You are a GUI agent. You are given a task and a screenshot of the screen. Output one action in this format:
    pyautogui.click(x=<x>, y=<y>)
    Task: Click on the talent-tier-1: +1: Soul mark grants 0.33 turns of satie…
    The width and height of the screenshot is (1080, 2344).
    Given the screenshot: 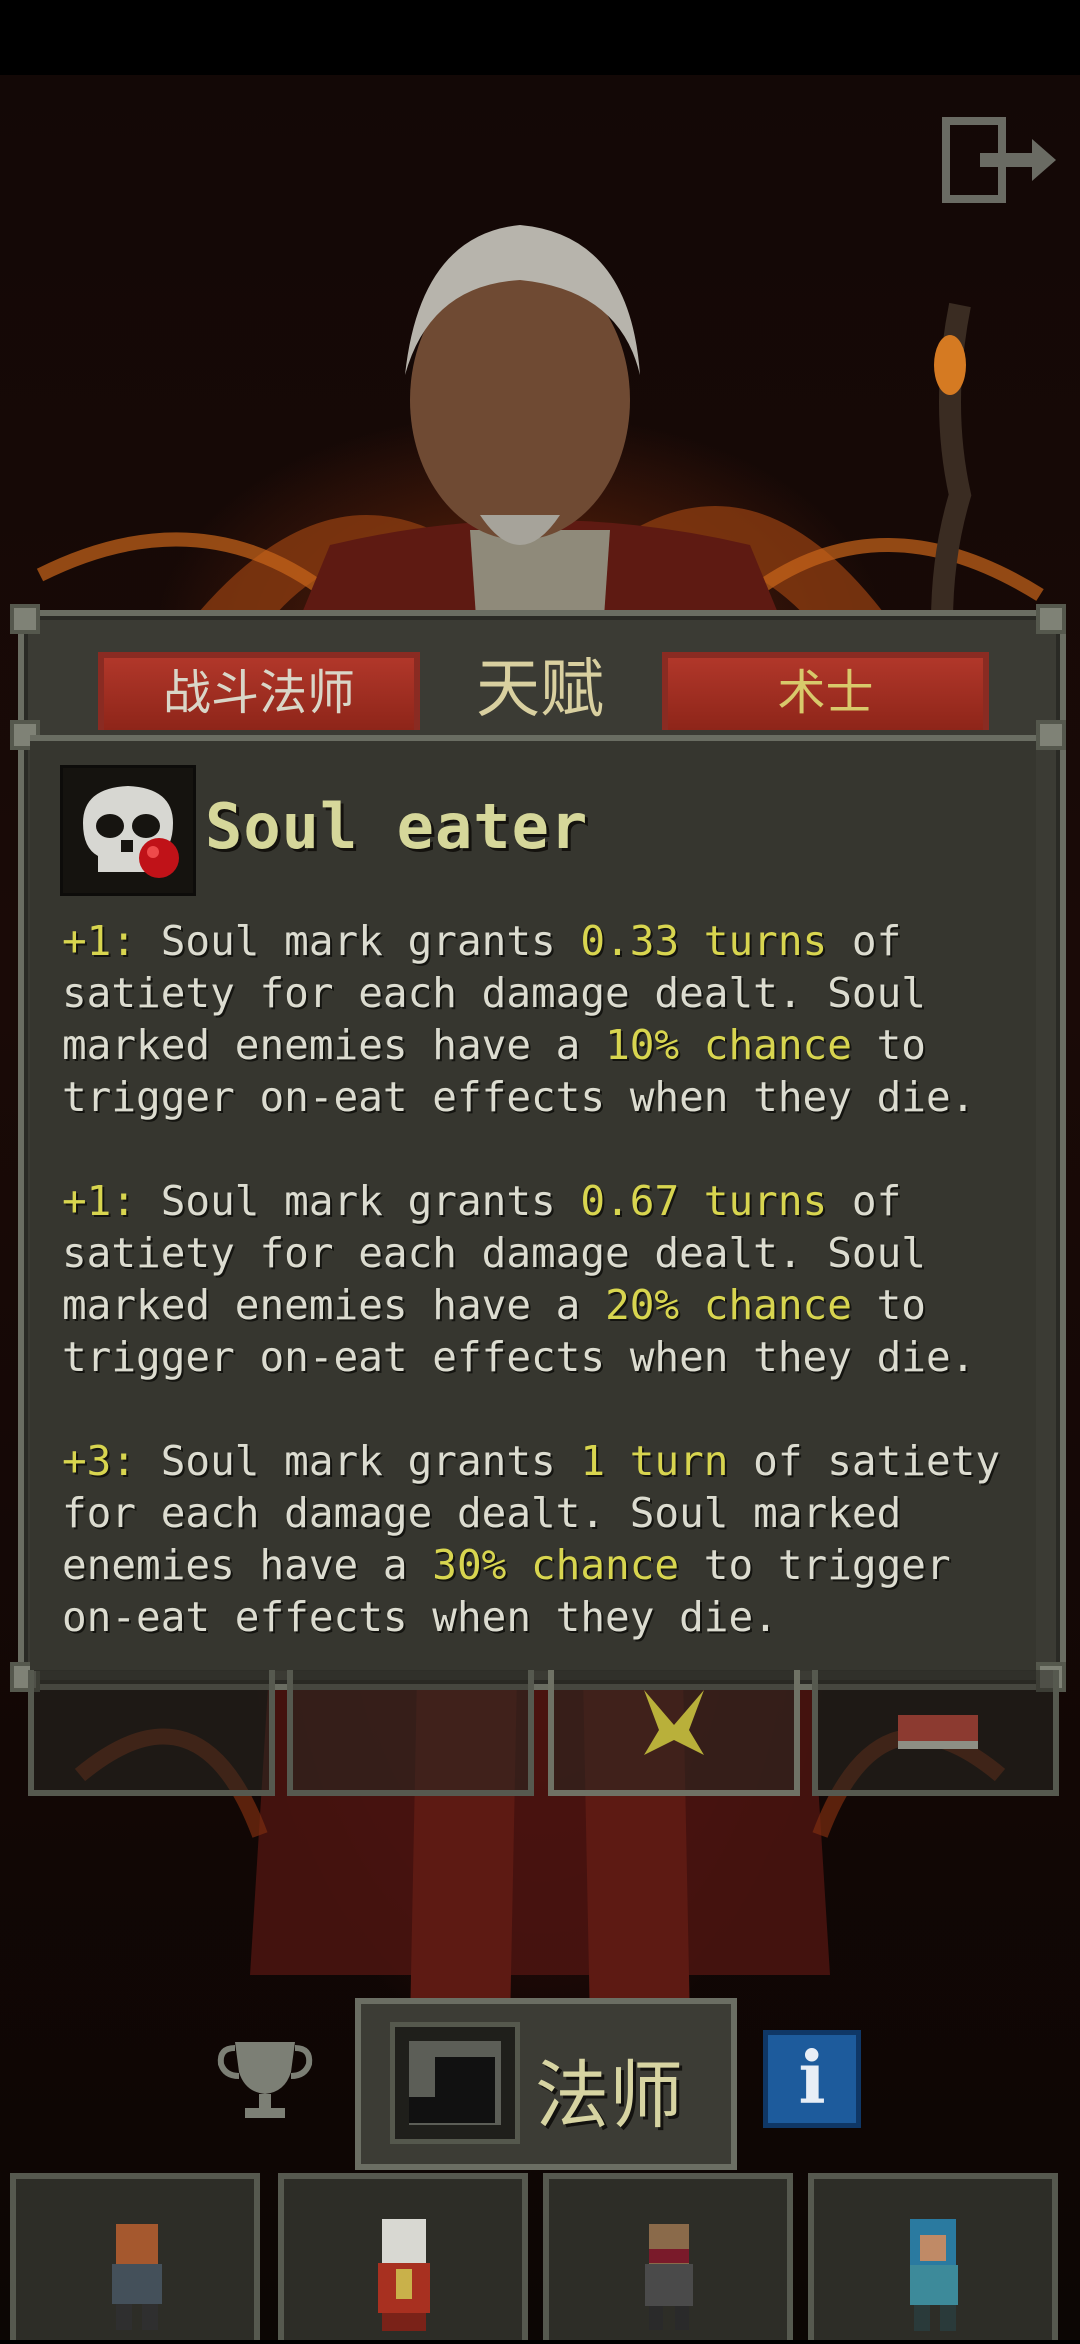 What is the action you would take?
    pyautogui.click(x=546, y=1019)
    